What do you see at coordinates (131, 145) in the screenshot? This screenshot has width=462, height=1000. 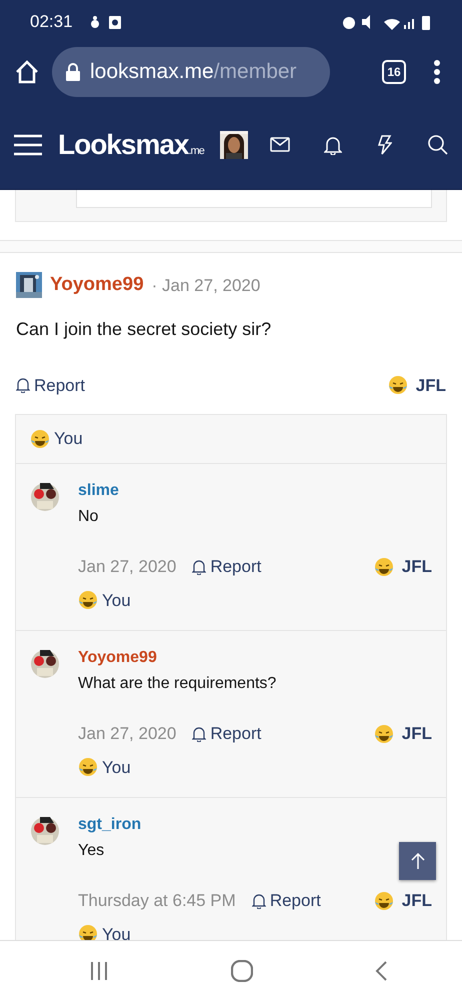 I see `site-logo: Looksmax.me` at bounding box center [131, 145].